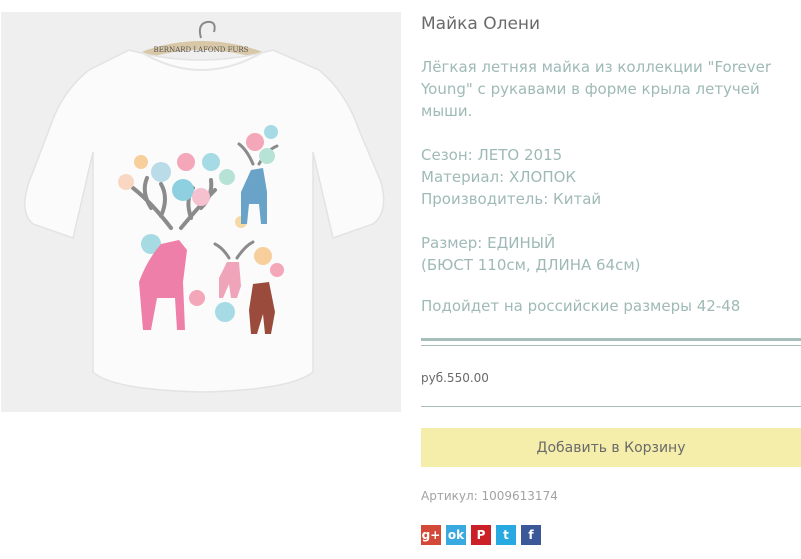 The width and height of the screenshot is (801, 559). I want to click on spec-material: Материал: ХЛОПОК, so click(499, 177).